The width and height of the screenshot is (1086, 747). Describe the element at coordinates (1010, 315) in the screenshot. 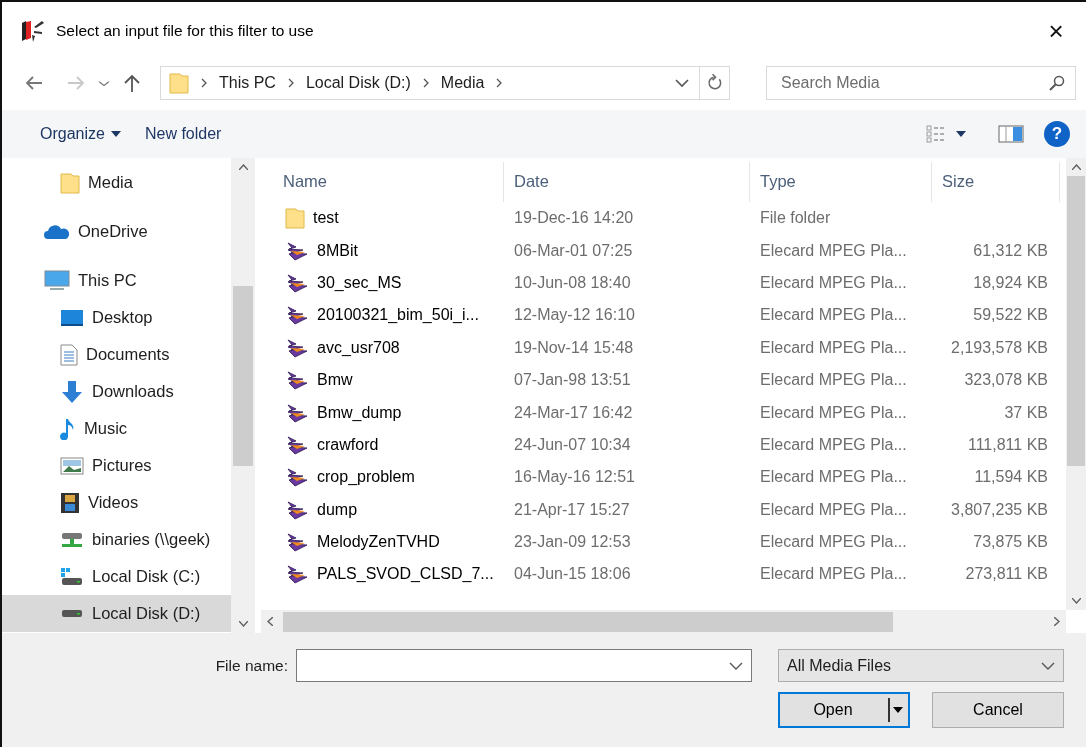

I see `size-cell-text: 59,522 KB` at that location.